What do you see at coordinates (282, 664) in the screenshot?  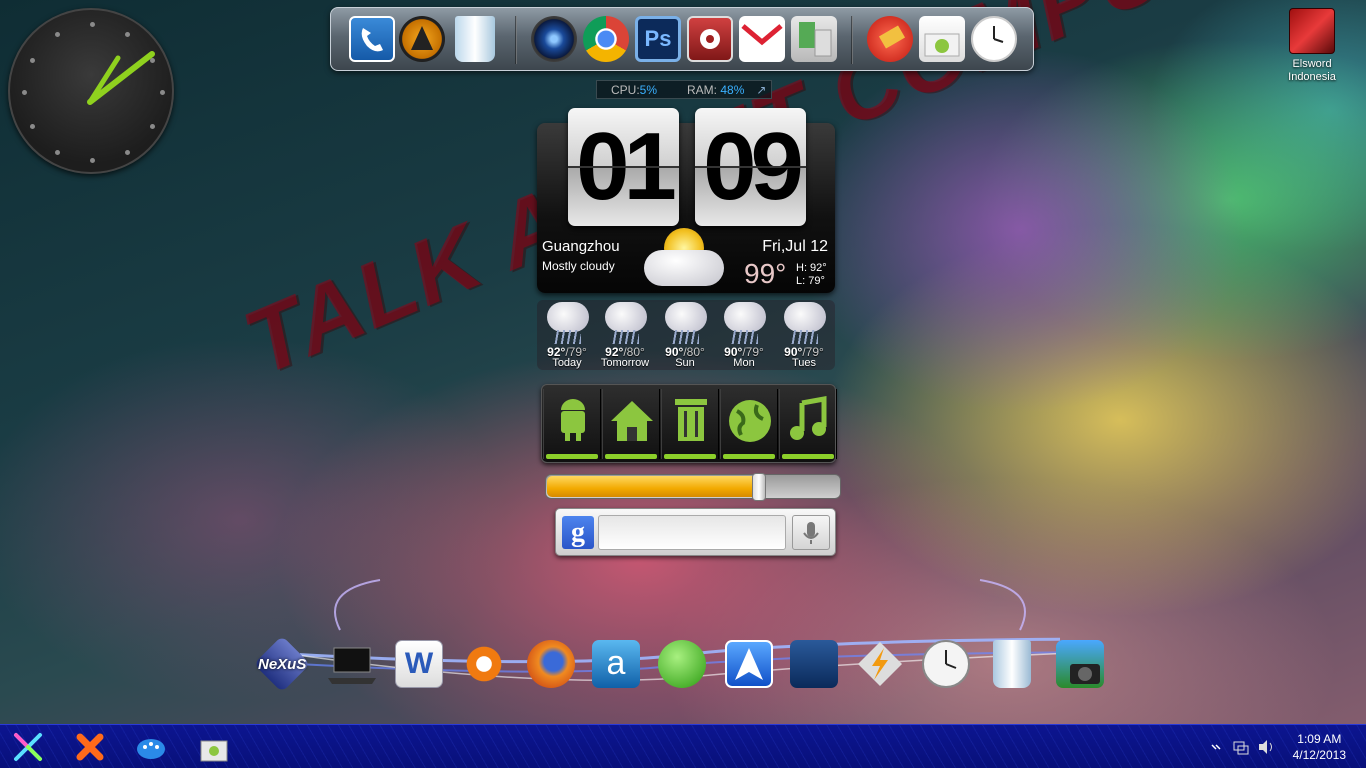 I see `nexus-label: NeXuS` at bounding box center [282, 664].